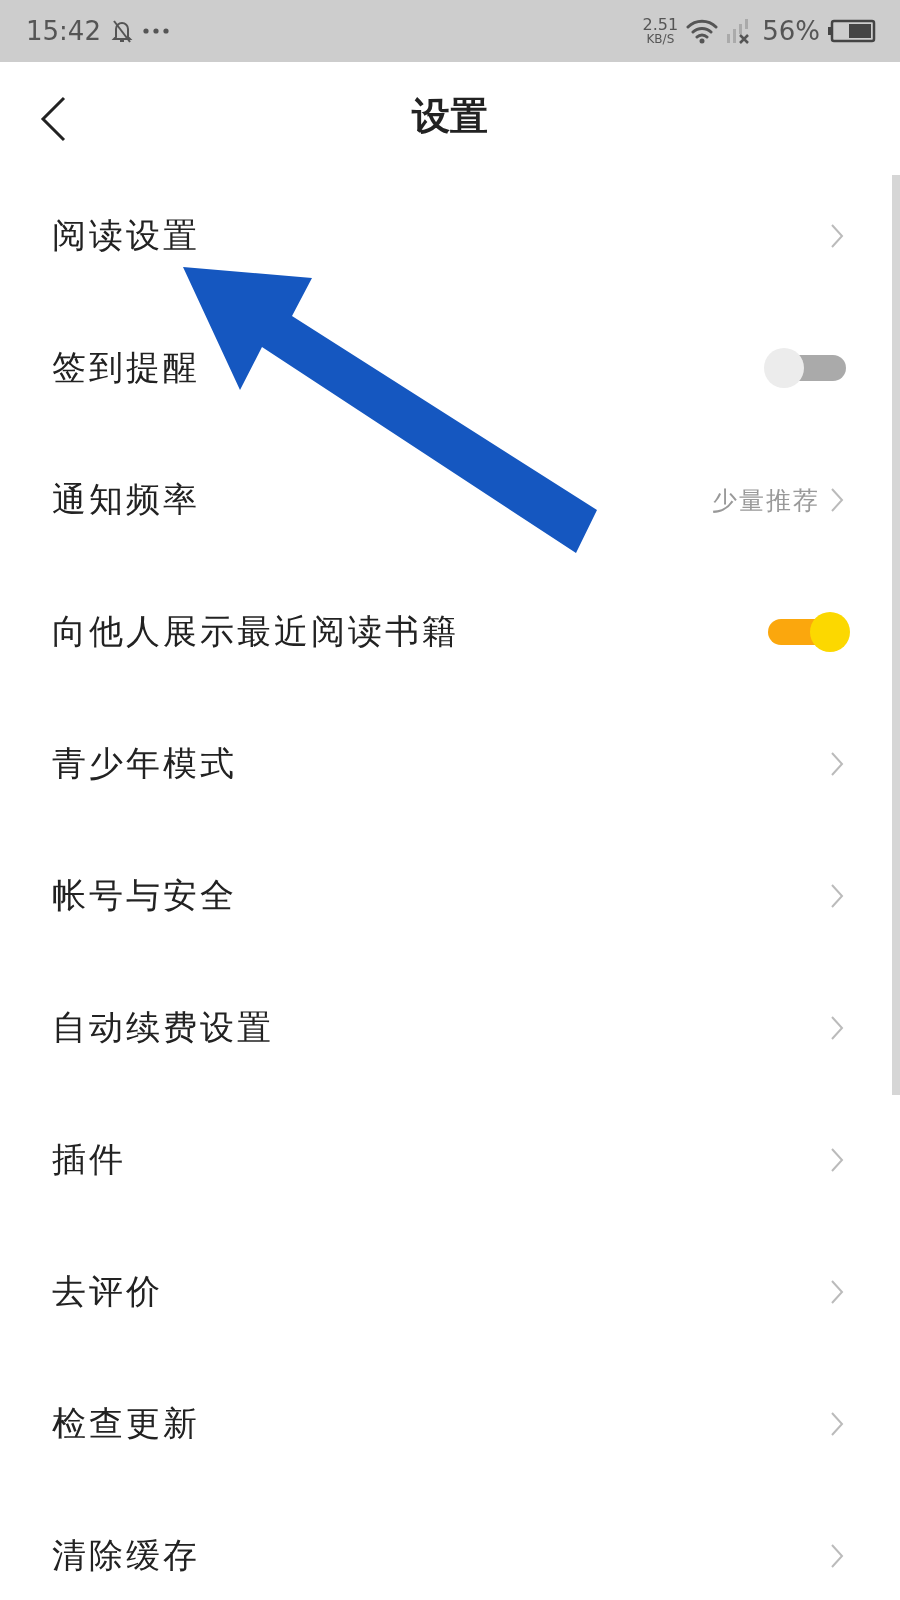  I want to click on setting-label: 去评价, so click(108, 1292).